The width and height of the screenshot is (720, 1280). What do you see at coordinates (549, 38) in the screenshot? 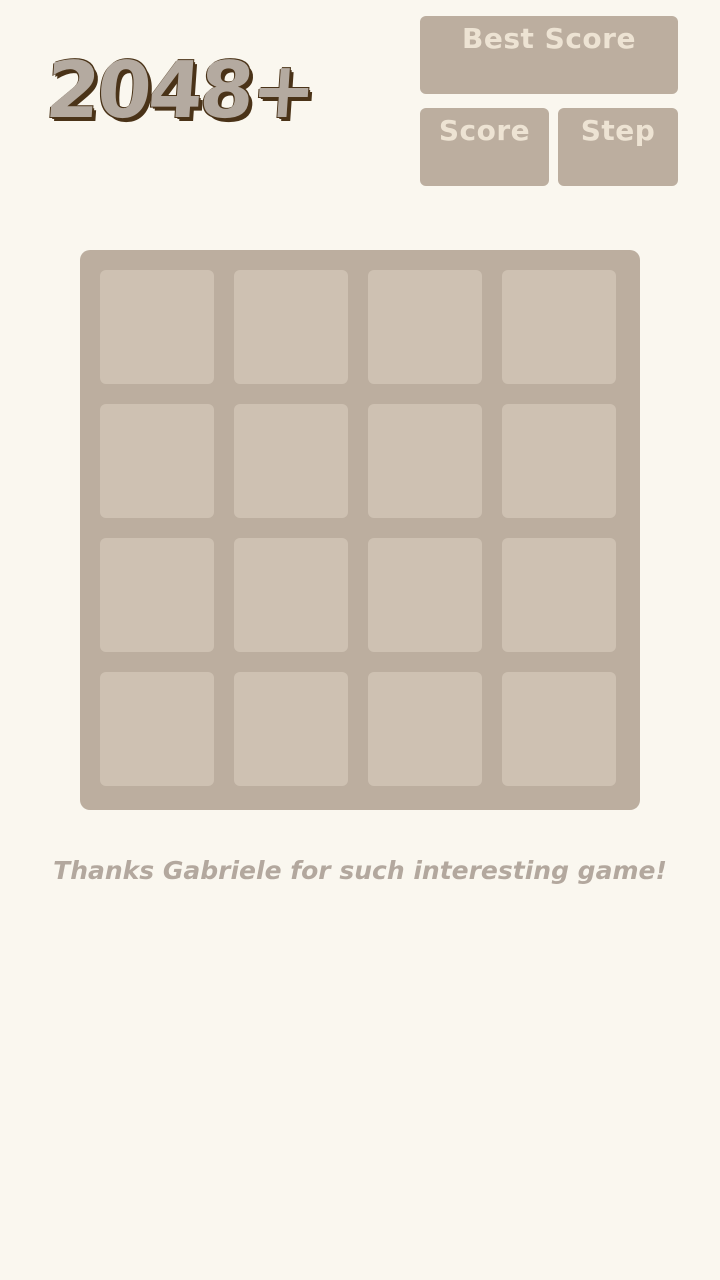
I see `best-score-label: Best Score` at bounding box center [549, 38].